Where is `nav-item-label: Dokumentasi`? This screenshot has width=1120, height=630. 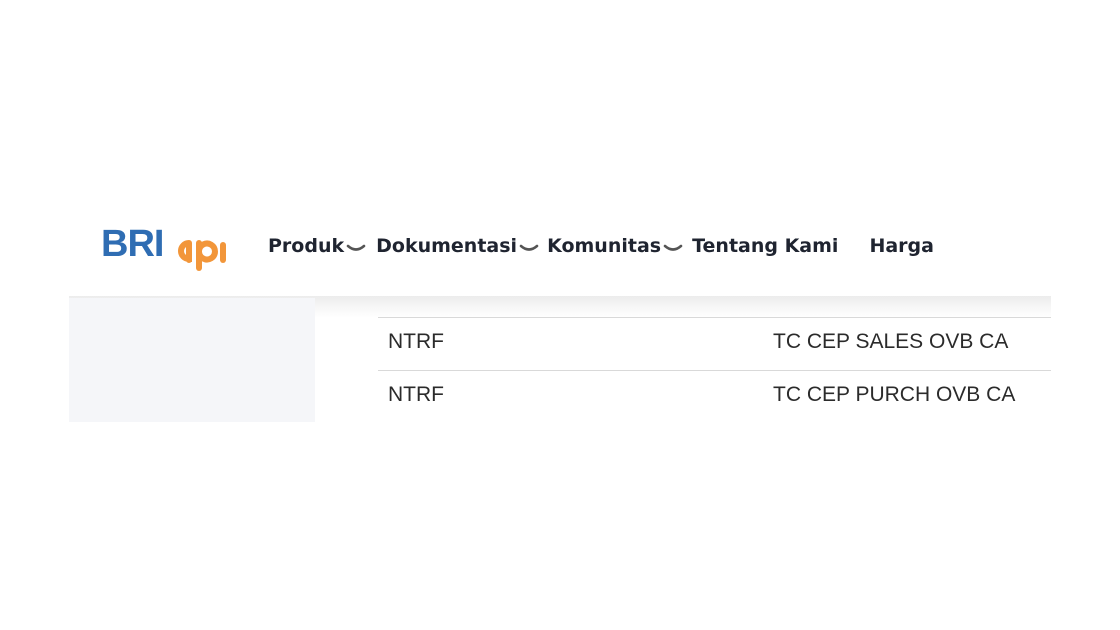
nav-item-label: Dokumentasi is located at coordinates (447, 246).